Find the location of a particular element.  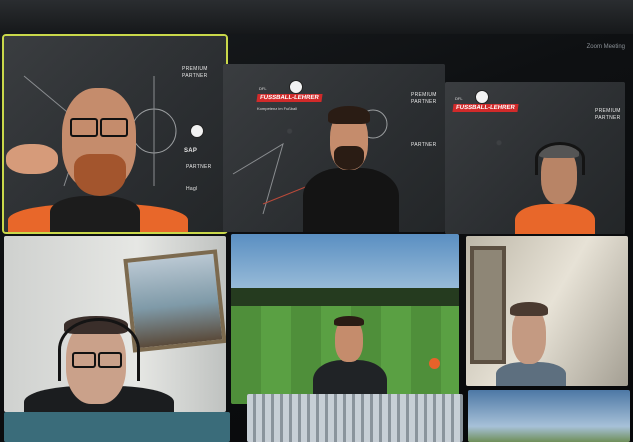

video-tile-p9 is located at coordinates (549, 416).